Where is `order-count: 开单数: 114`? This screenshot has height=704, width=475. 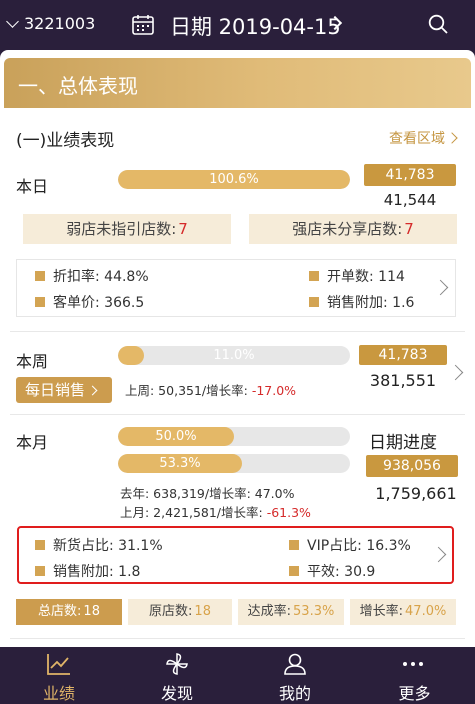
order-count: 开单数: 114 is located at coordinates (357, 276).